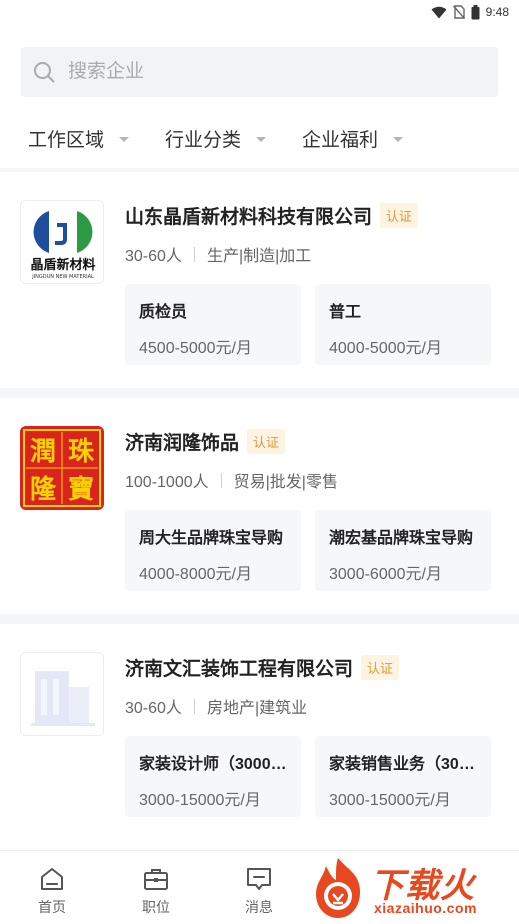  Describe the element at coordinates (231, 480) in the screenshot. I see `company-meta: 100-1000人 贸易|批发|零售` at that location.